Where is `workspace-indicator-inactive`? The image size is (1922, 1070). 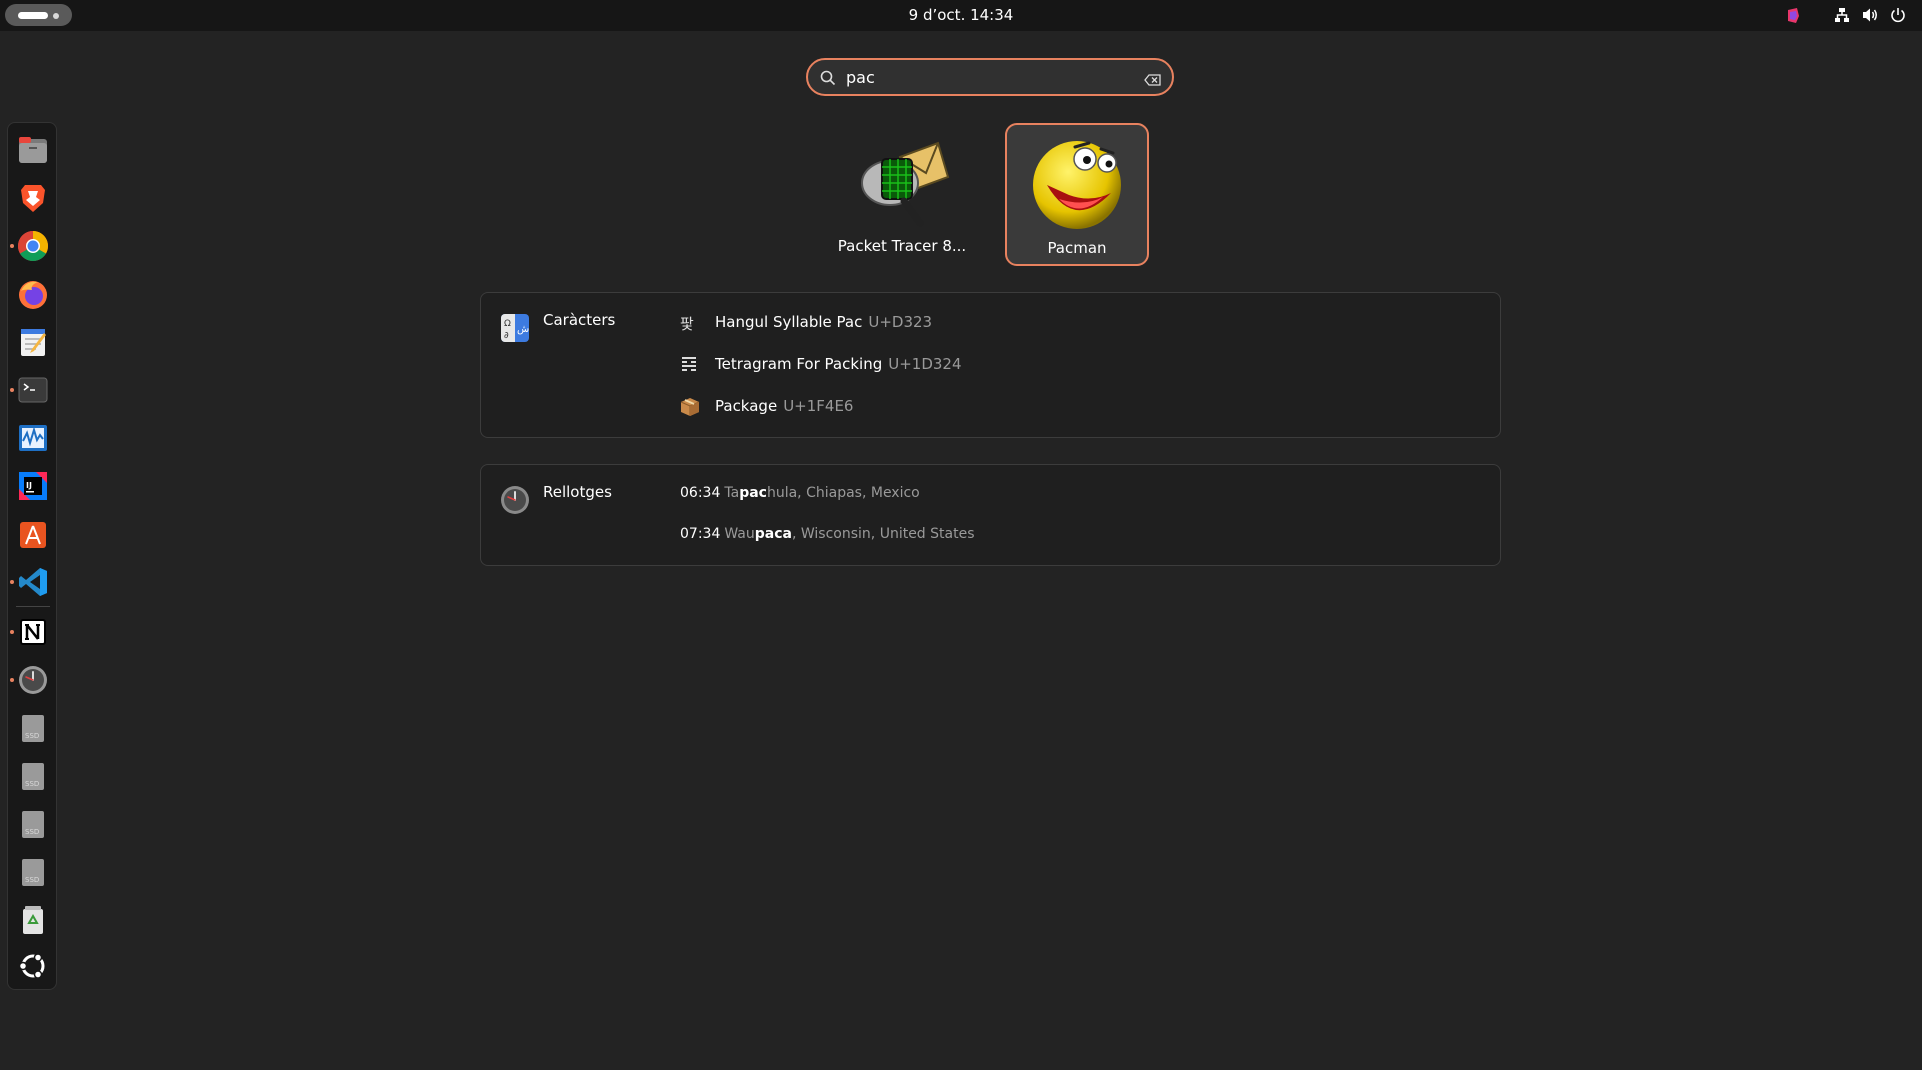 workspace-indicator-inactive is located at coordinates (56, 16).